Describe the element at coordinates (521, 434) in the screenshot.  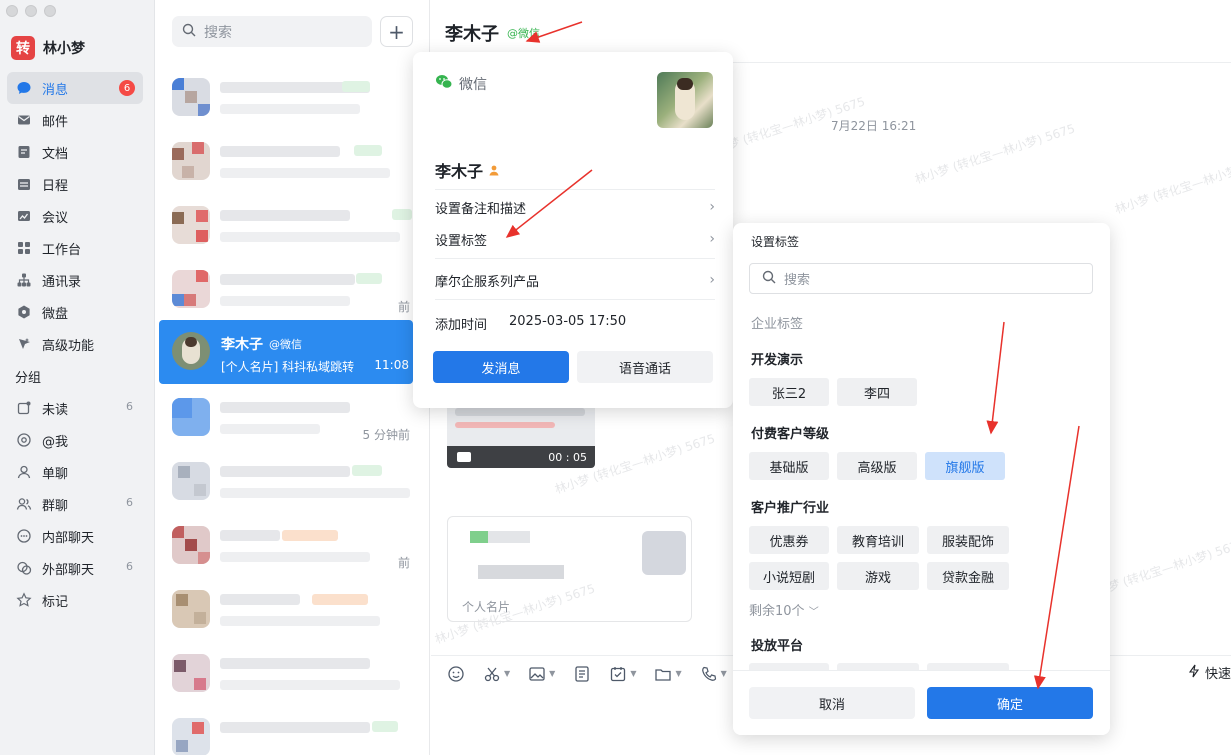
I see `video-message: 00 : 05` at that location.